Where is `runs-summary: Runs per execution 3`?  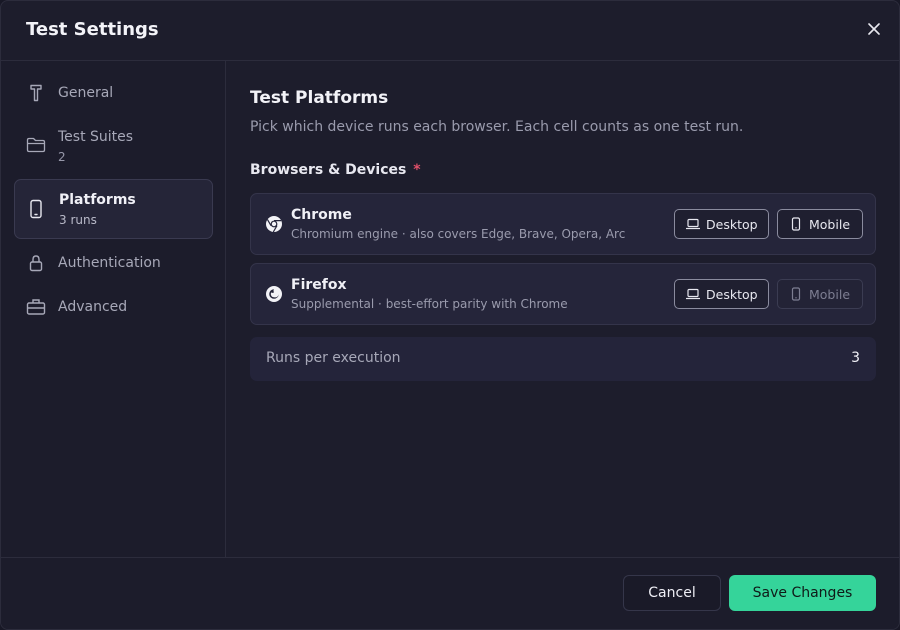 runs-summary: Runs per execution 3 is located at coordinates (563, 359).